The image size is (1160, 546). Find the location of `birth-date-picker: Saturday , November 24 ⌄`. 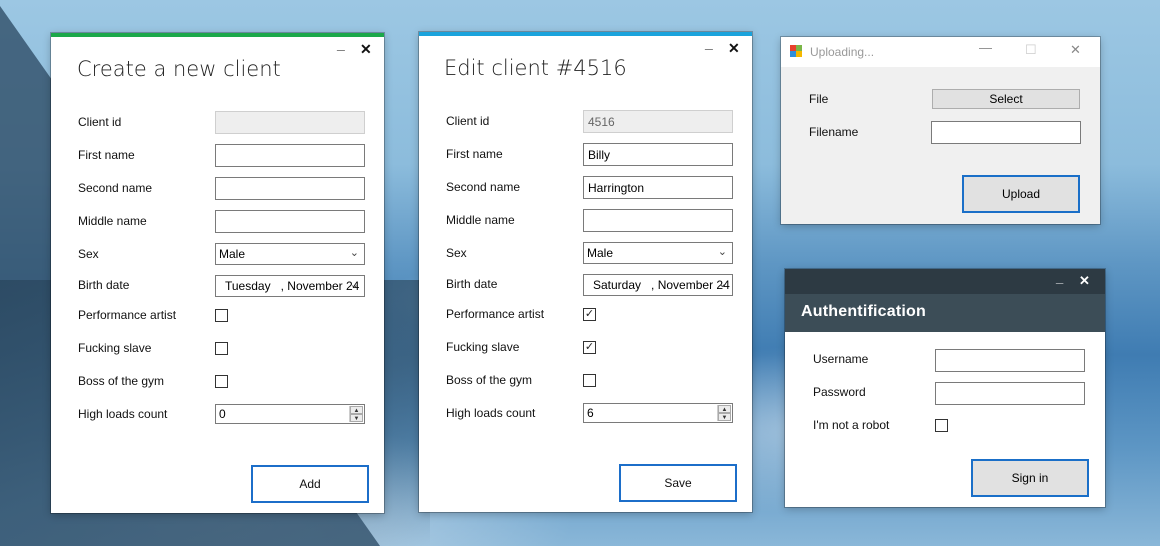

birth-date-picker: Saturday , November 24 ⌄ is located at coordinates (658, 285).